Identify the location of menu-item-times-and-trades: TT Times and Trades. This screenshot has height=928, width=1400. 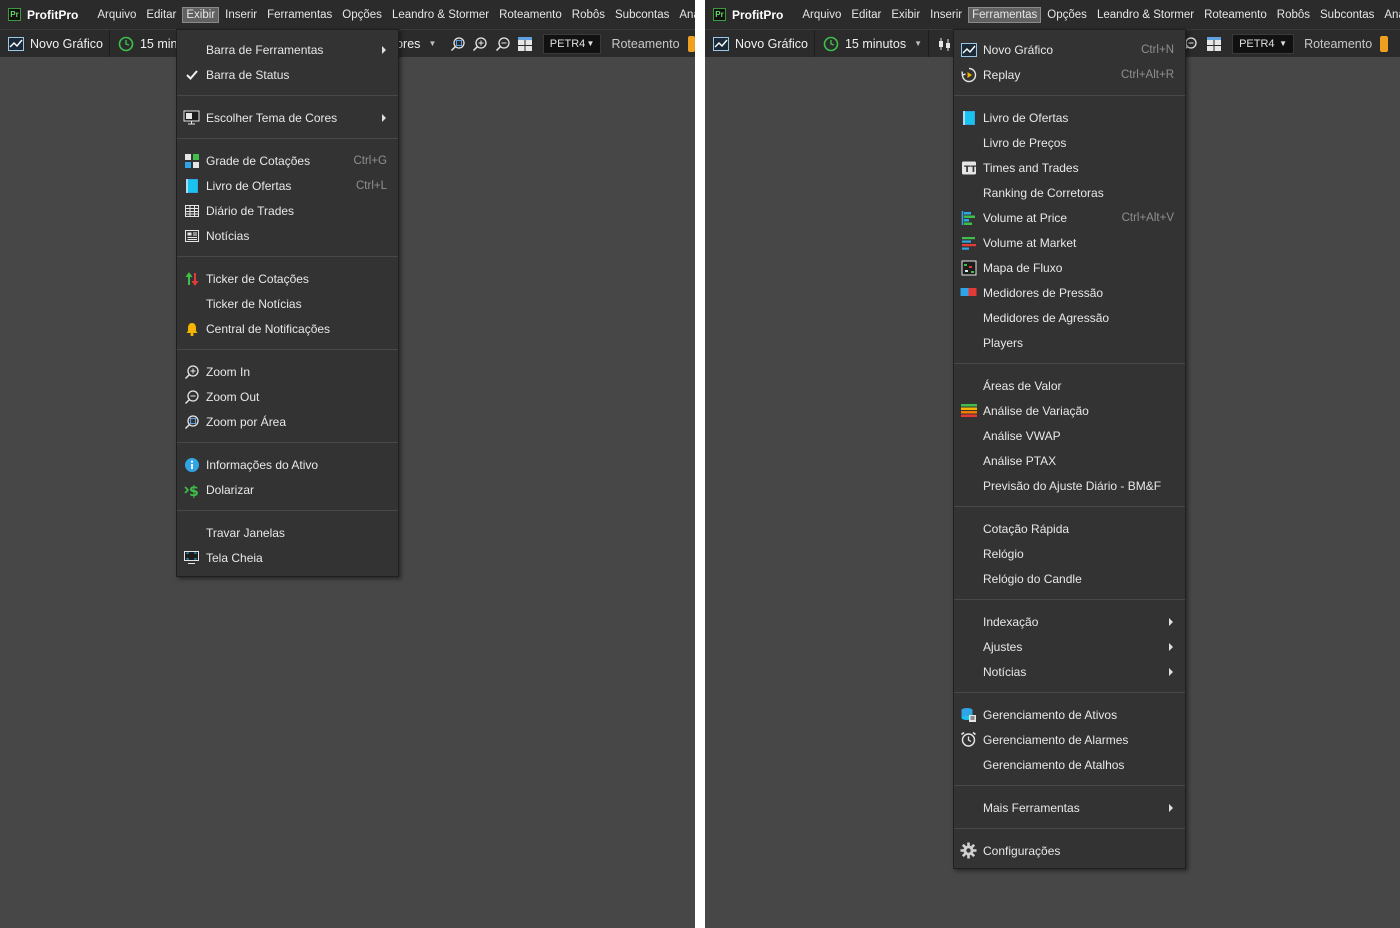
(1069, 167).